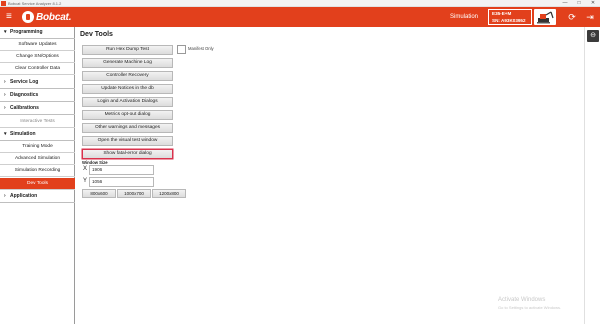 The height and width of the screenshot is (324, 600). What do you see at coordinates (127, 50) in the screenshot?
I see `run-hex-dump-test-button: Run Hex Dump Test` at bounding box center [127, 50].